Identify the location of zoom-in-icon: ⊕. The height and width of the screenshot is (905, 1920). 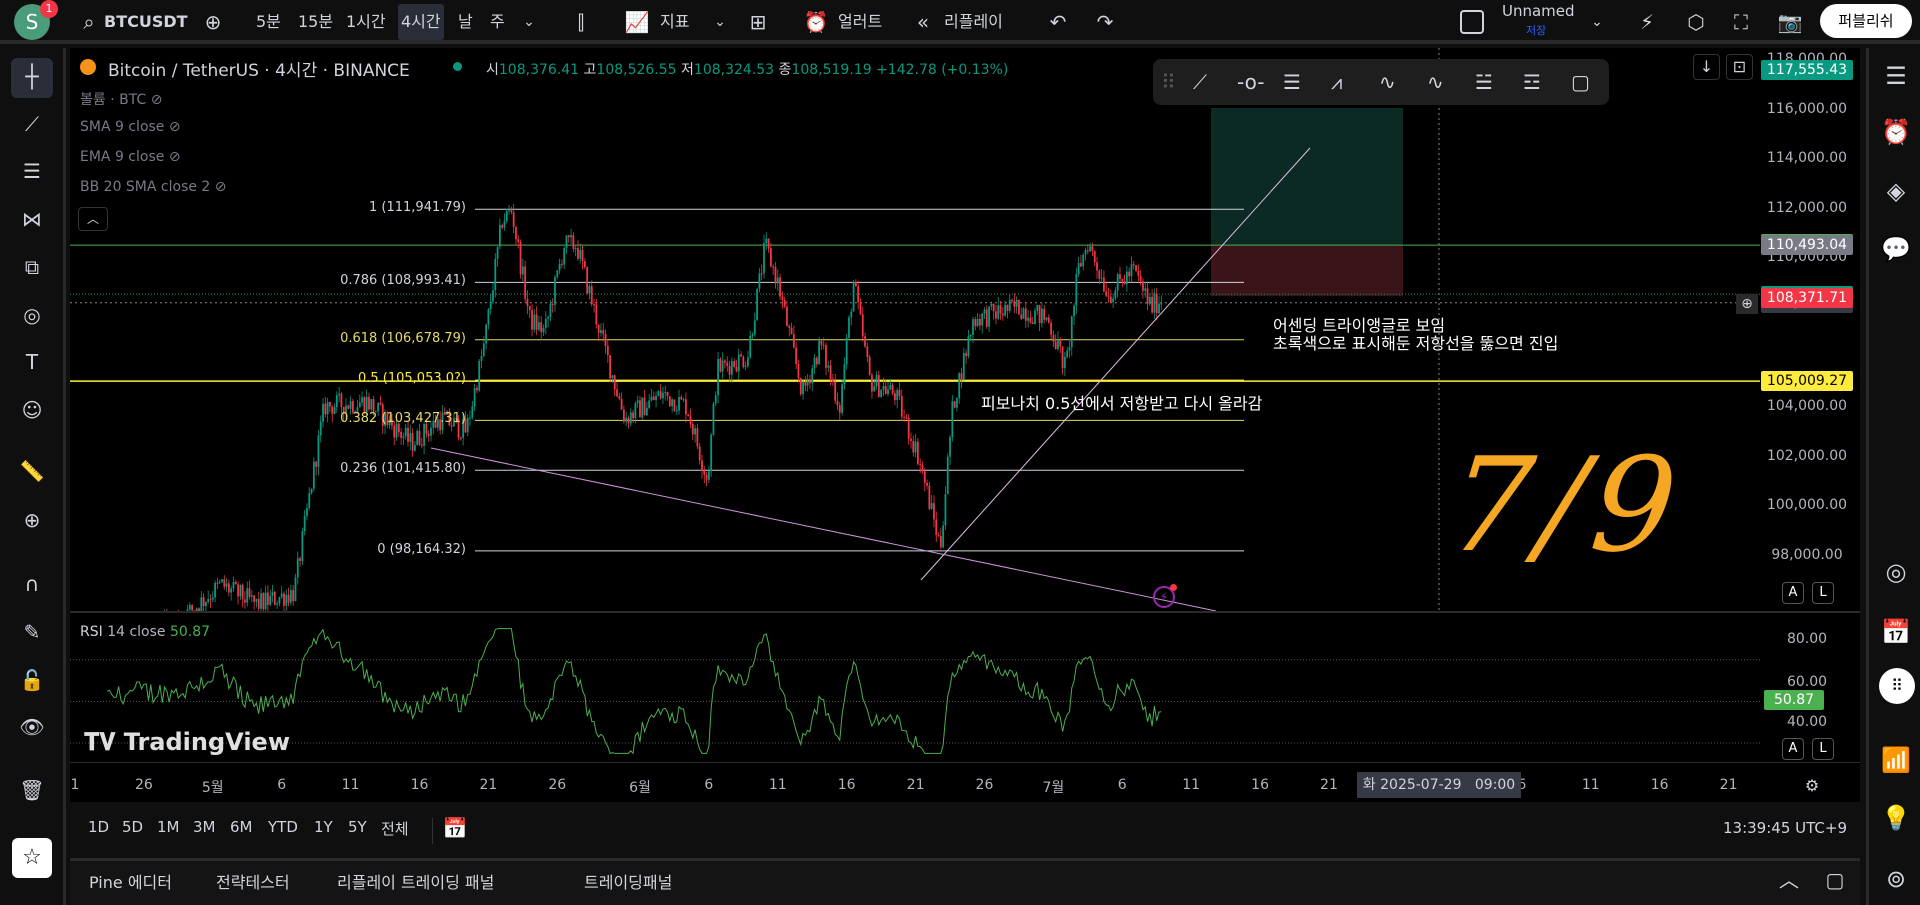
(32, 520).